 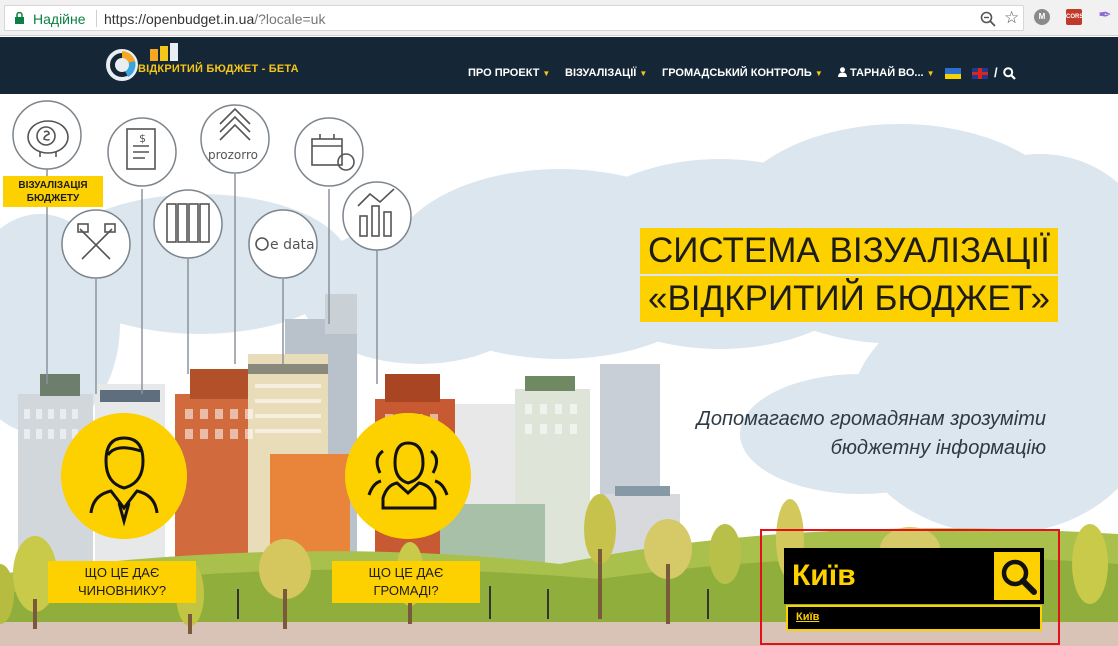 What do you see at coordinates (1011, 18) in the screenshot?
I see `bookmark-star-icon: ☆` at bounding box center [1011, 18].